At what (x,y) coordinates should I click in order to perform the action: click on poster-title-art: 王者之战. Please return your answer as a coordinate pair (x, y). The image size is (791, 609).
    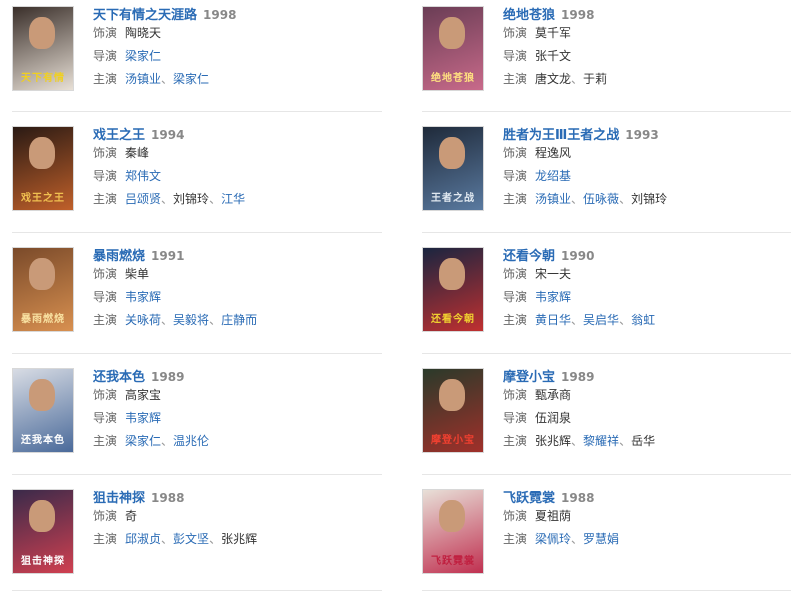
    Looking at the image, I should click on (453, 198).